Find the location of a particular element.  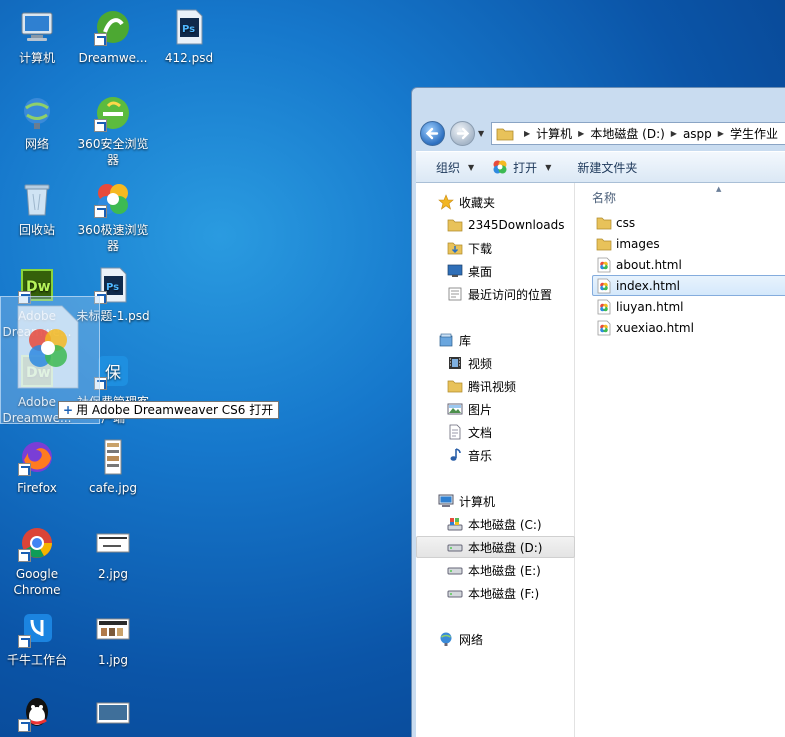

nav-item-pictures: 图片 is located at coordinates (495, 409).